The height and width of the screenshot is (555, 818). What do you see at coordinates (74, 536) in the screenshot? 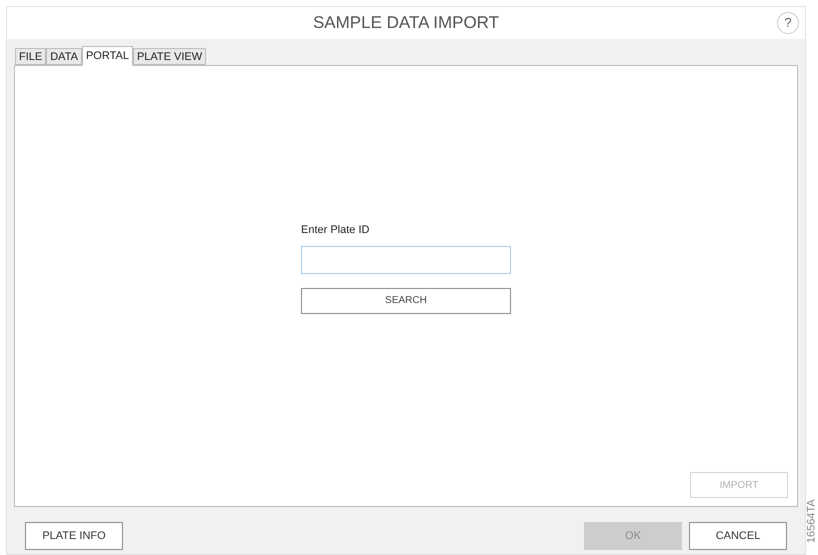
I see `plate-info-button: PLATE INFO` at bounding box center [74, 536].